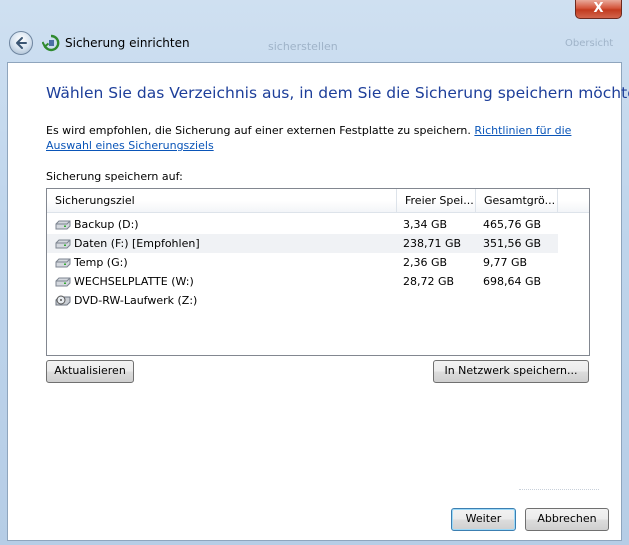 The image size is (629, 545). What do you see at coordinates (425, 262) in the screenshot?
I see `free-space-cell: 2,36 GB` at bounding box center [425, 262].